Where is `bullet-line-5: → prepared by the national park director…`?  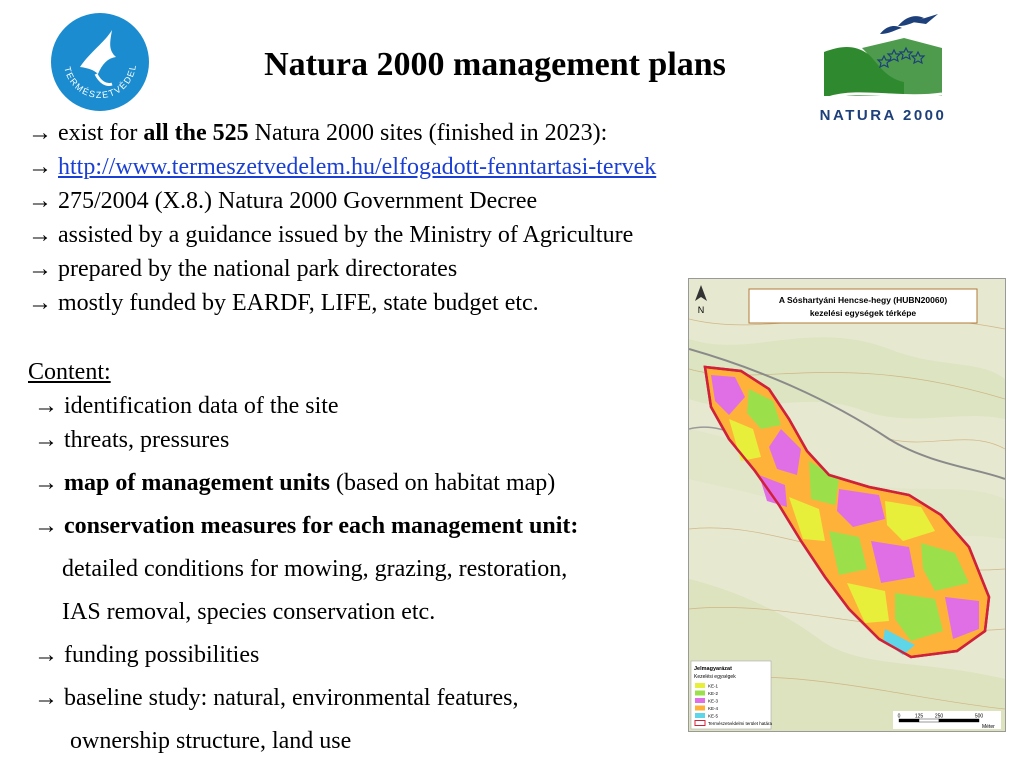
bullet-line-5: → prepared by the national park director… is located at coordinates (242, 269).